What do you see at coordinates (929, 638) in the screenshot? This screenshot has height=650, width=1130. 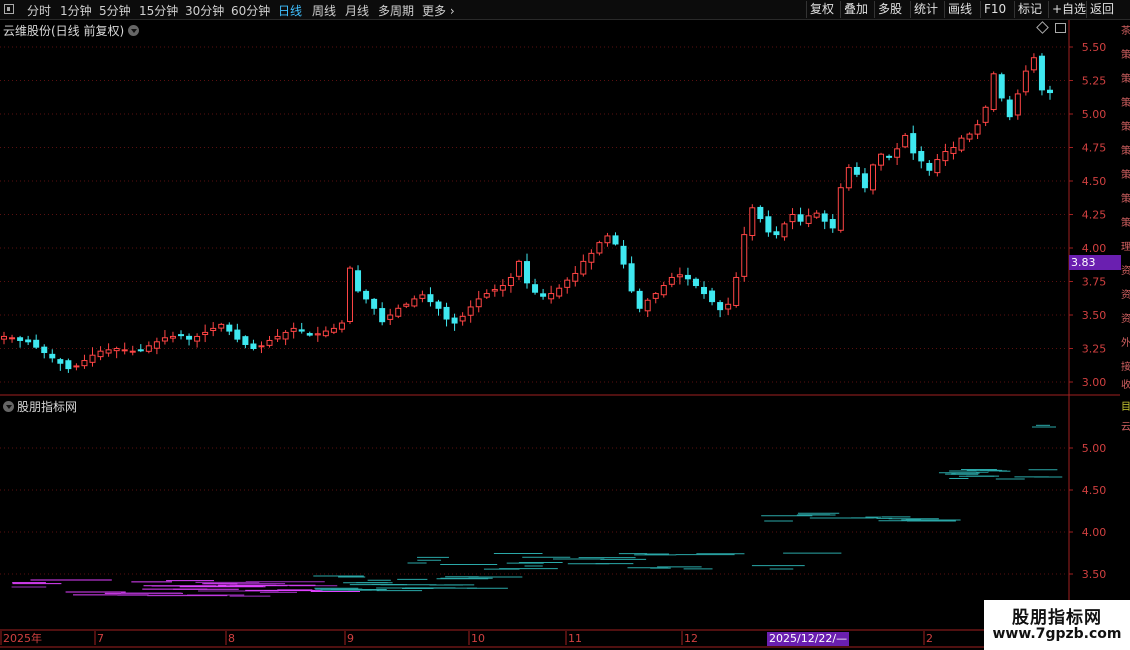 I see `x-tick-label: 2` at bounding box center [929, 638].